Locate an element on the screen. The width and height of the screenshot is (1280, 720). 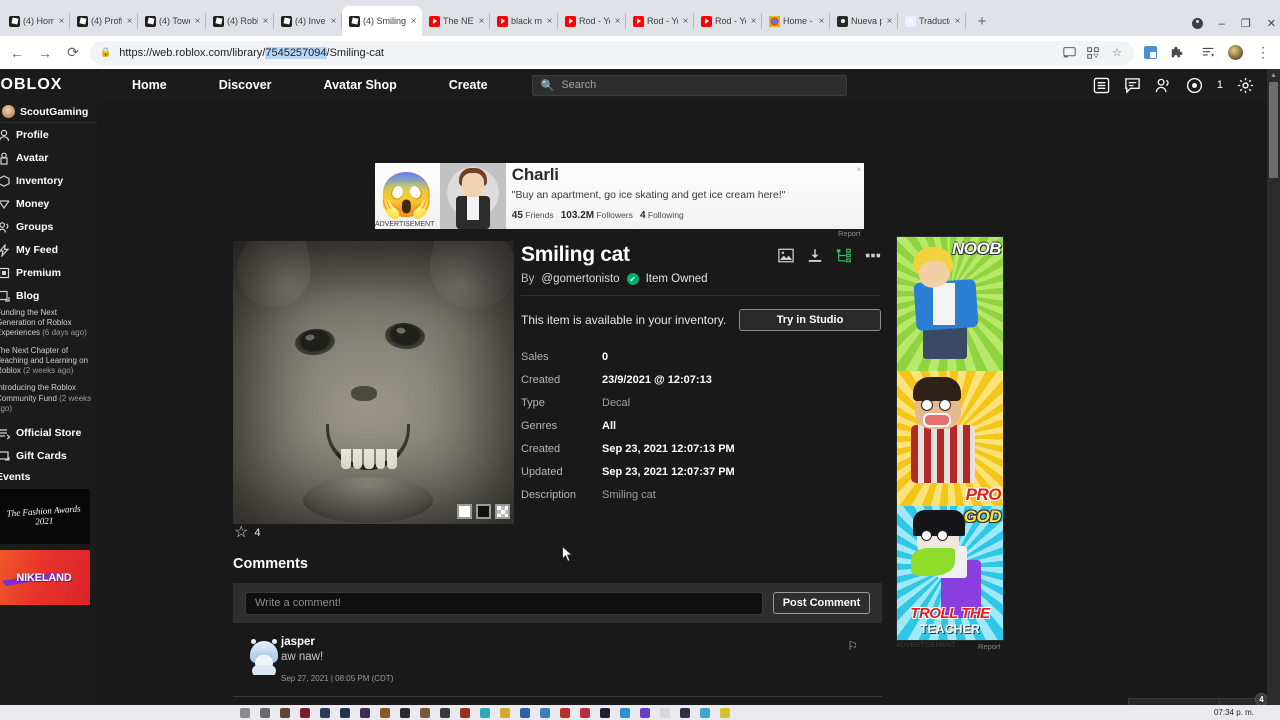
author-link: @gomertonisto is located at coordinates (580, 279).